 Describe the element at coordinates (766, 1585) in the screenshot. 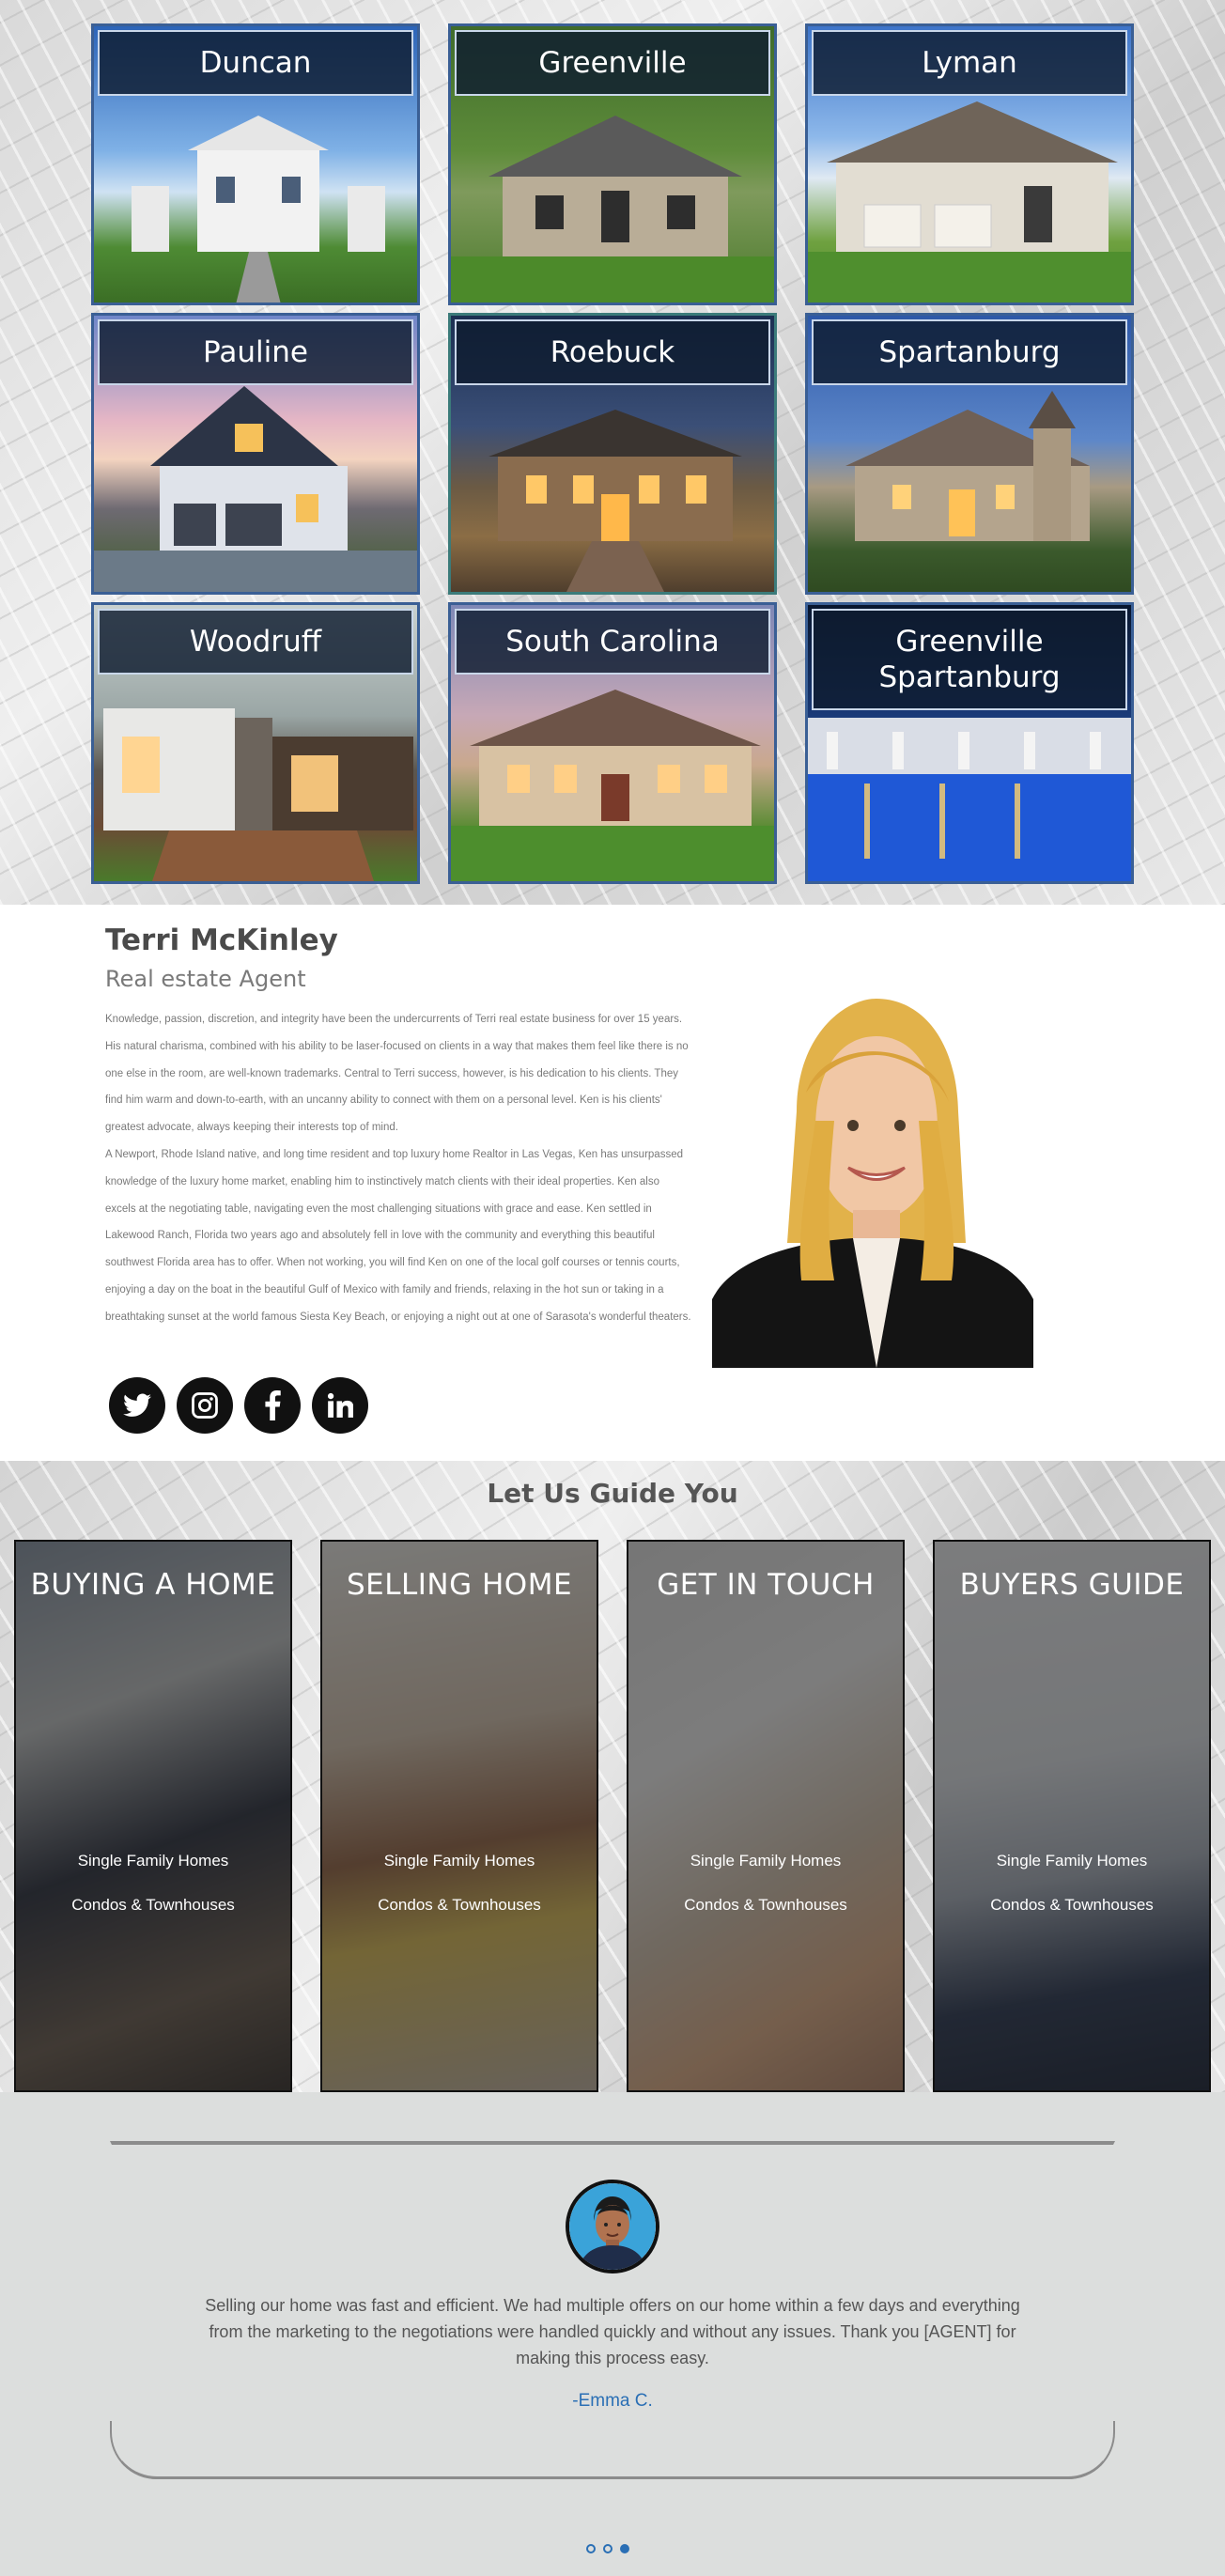

I see `guide-card-heading: GET IN TOUCH` at that location.